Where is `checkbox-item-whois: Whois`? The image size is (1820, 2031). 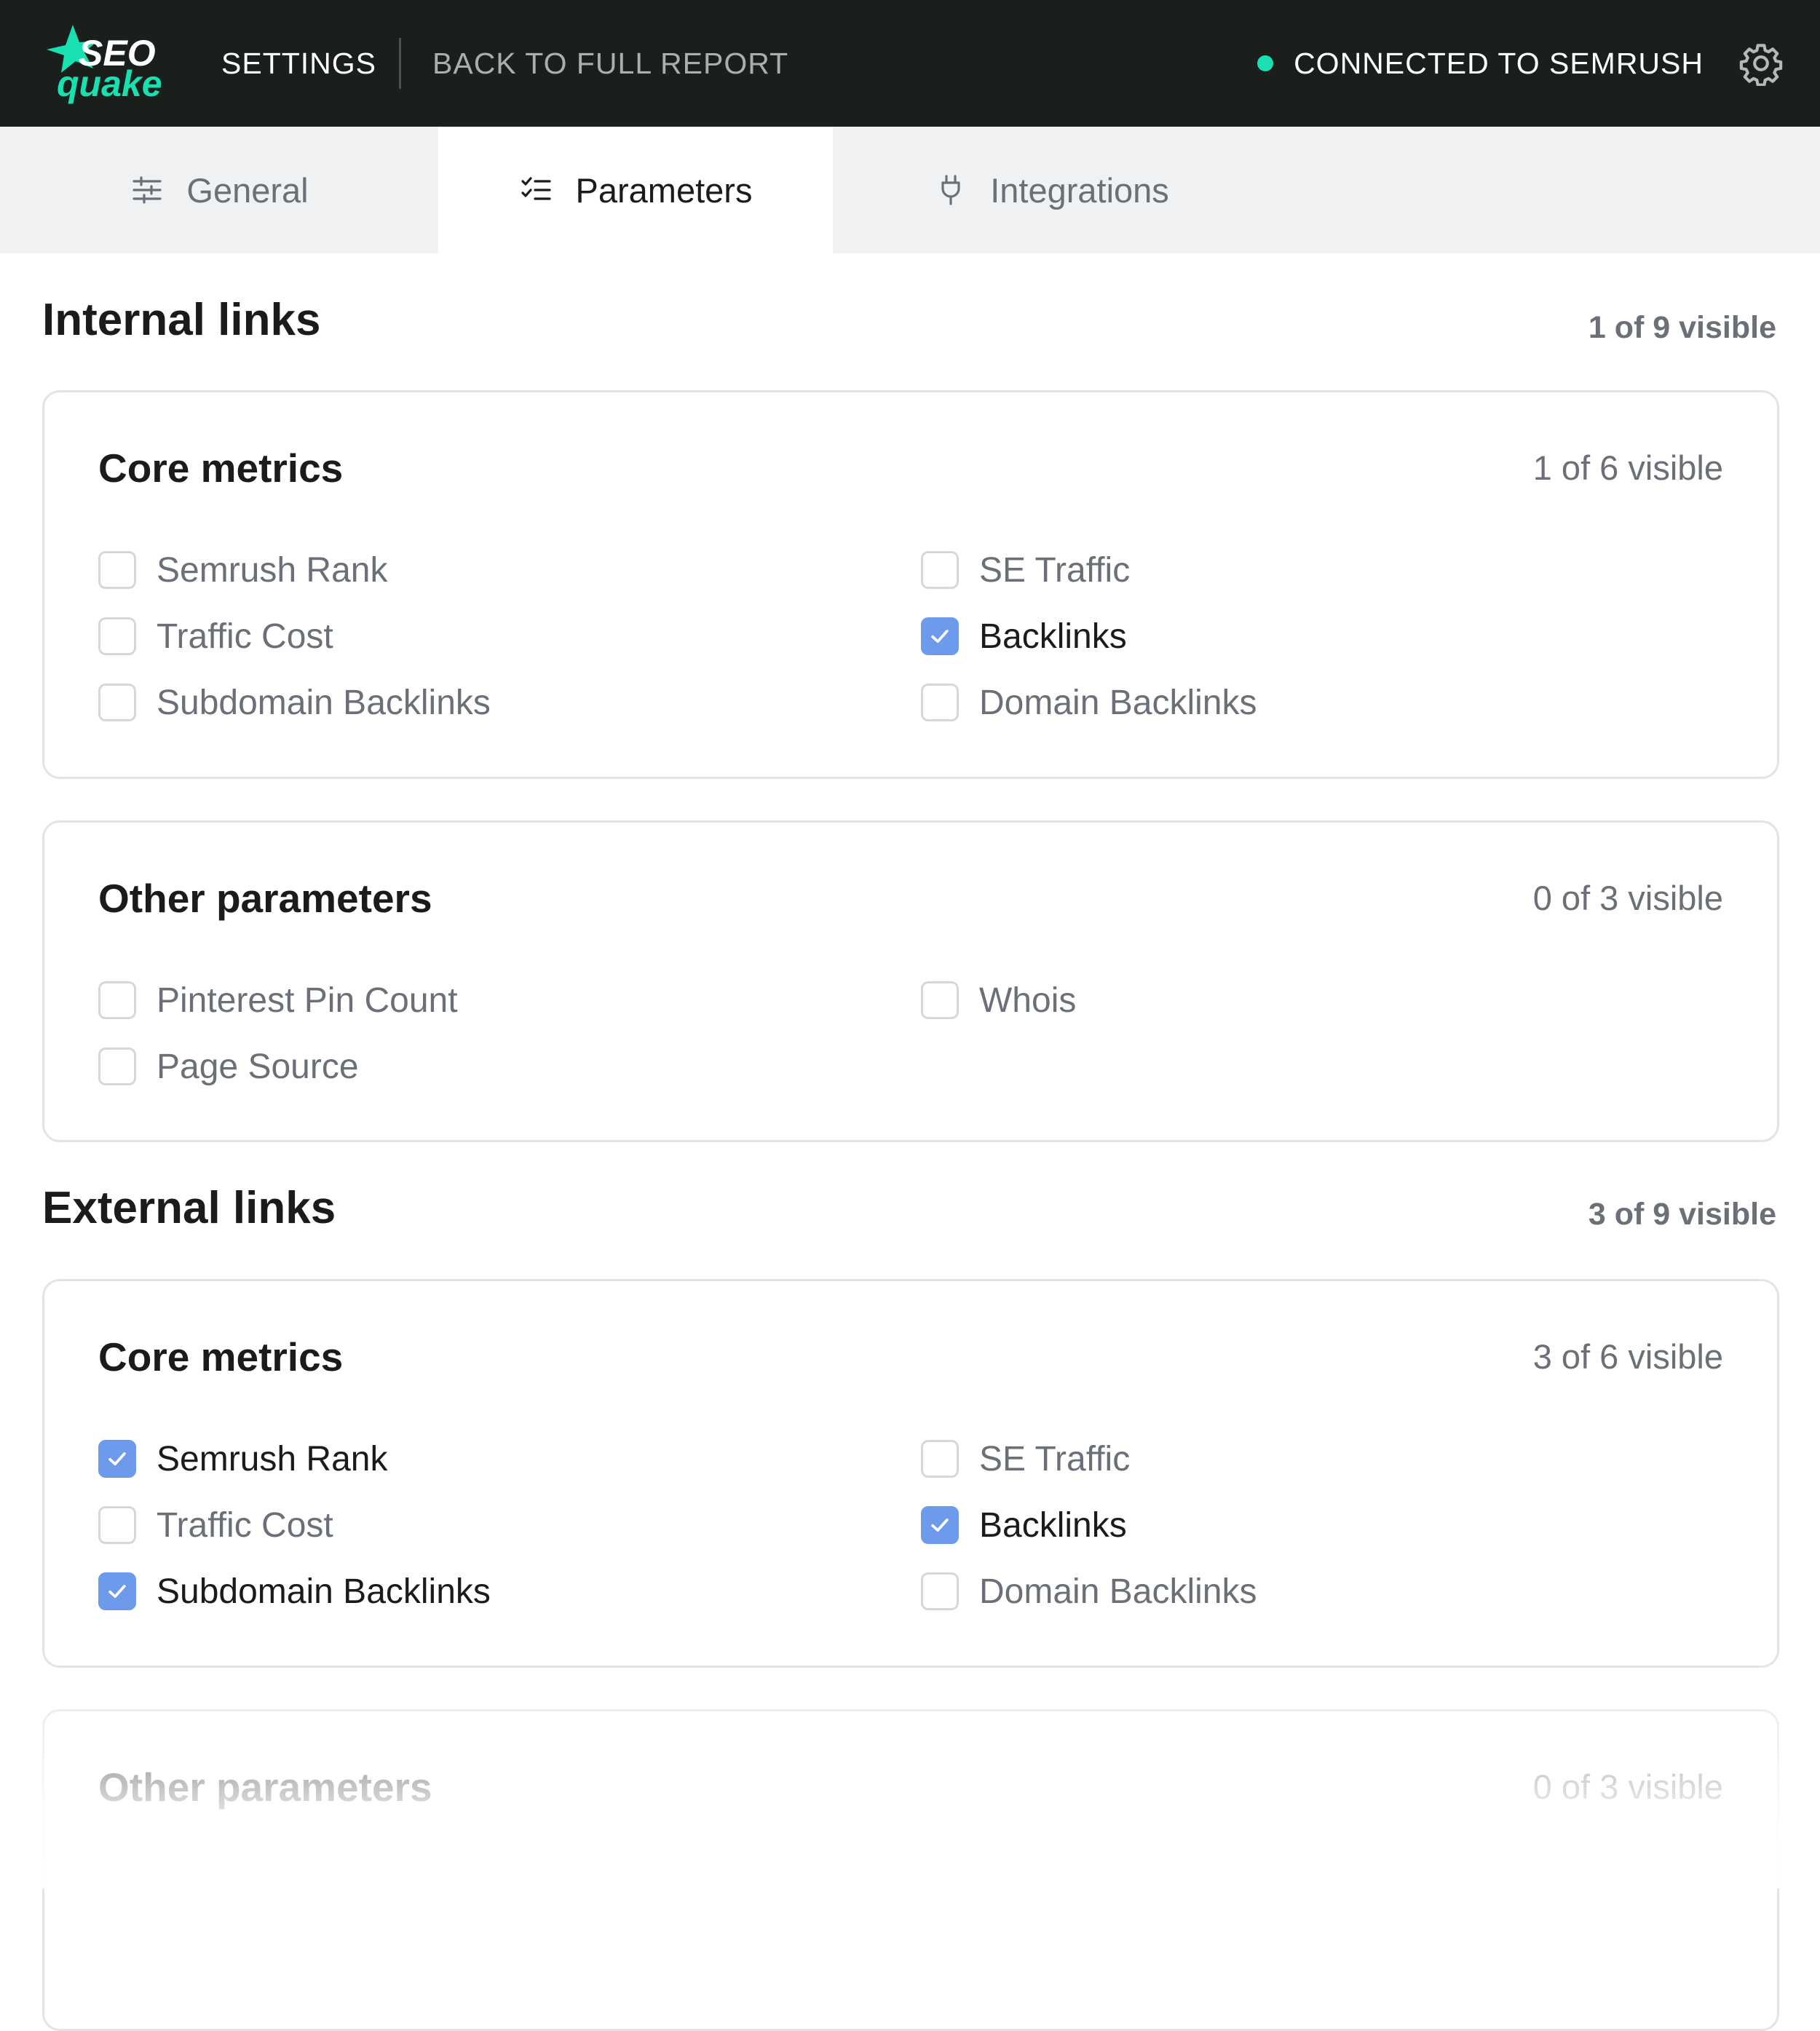 checkbox-item-whois: Whois is located at coordinates (998, 1000).